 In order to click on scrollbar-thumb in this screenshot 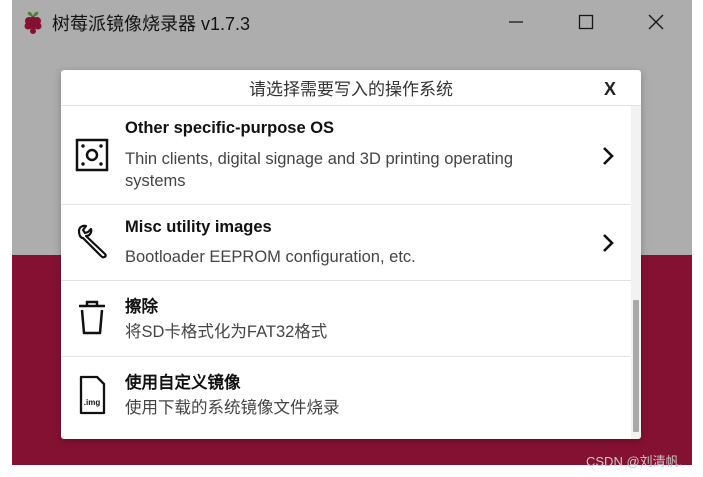, I will do `click(636, 366)`.